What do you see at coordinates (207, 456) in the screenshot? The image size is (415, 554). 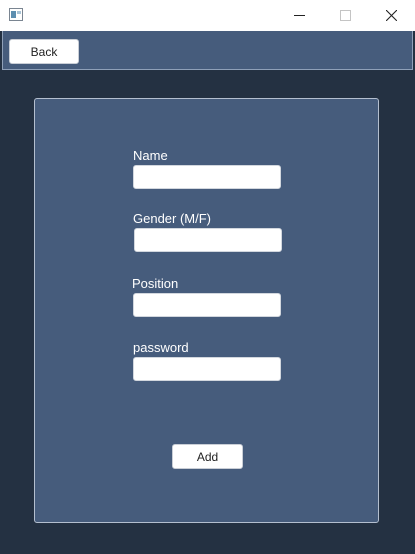 I see `add-button: Add` at bounding box center [207, 456].